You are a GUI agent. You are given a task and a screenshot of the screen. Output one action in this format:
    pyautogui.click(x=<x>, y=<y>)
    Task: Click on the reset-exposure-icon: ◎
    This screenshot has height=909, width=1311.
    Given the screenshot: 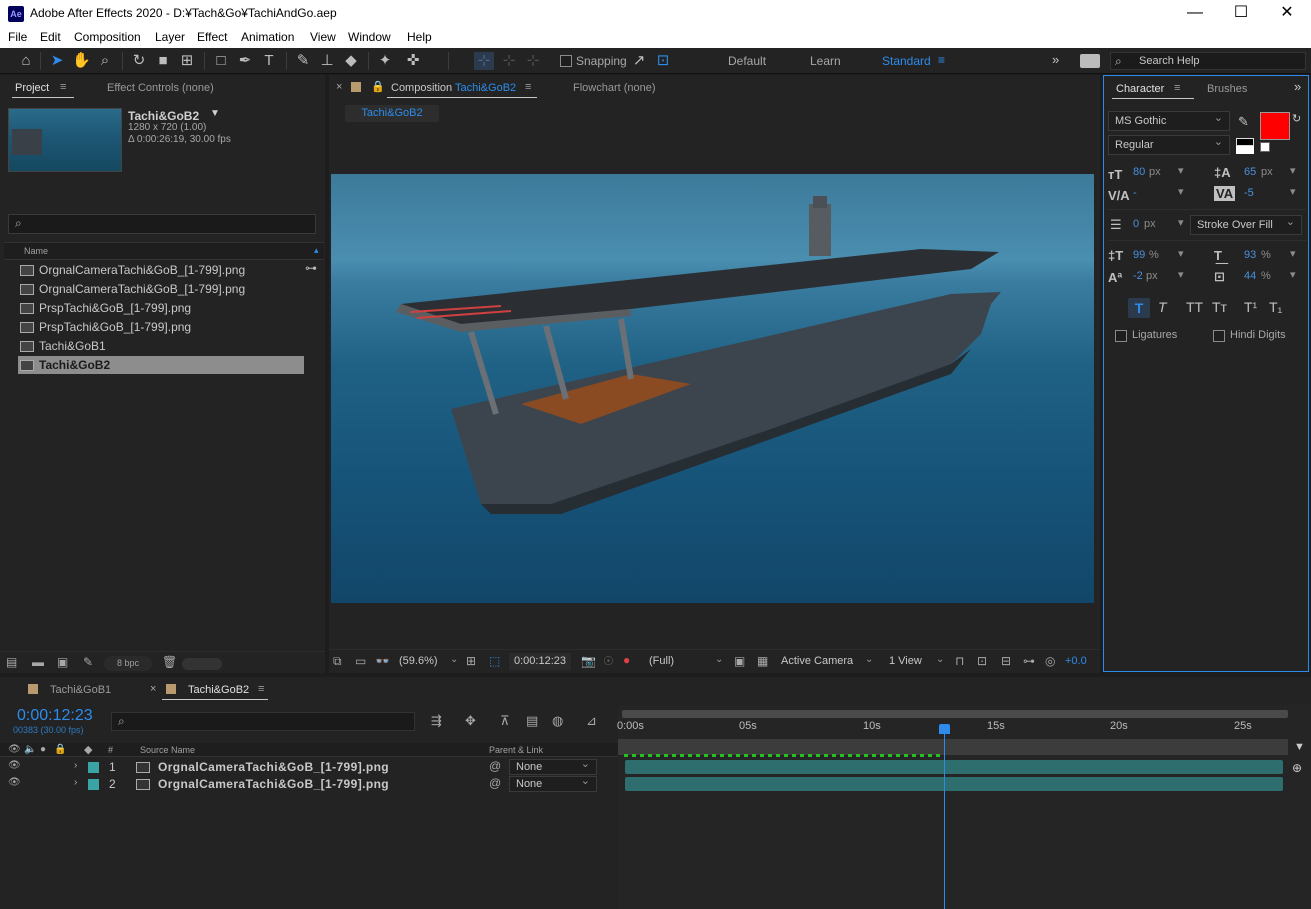 What is the action you would take?
    pyautogui.click(x=1050, y=661)
    